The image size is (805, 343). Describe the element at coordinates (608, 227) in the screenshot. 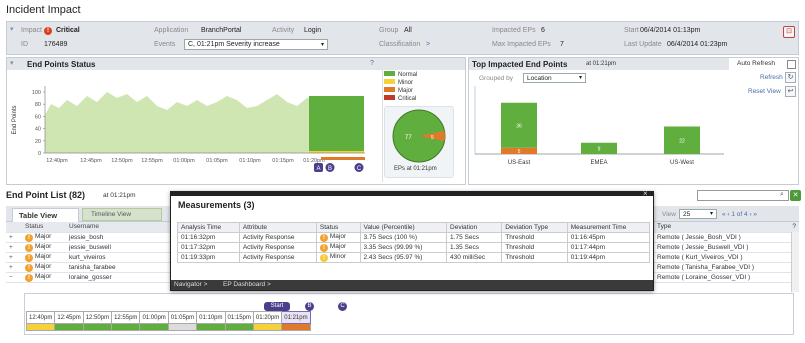

I see `measurements-col-header: Measurement Time` at that location.